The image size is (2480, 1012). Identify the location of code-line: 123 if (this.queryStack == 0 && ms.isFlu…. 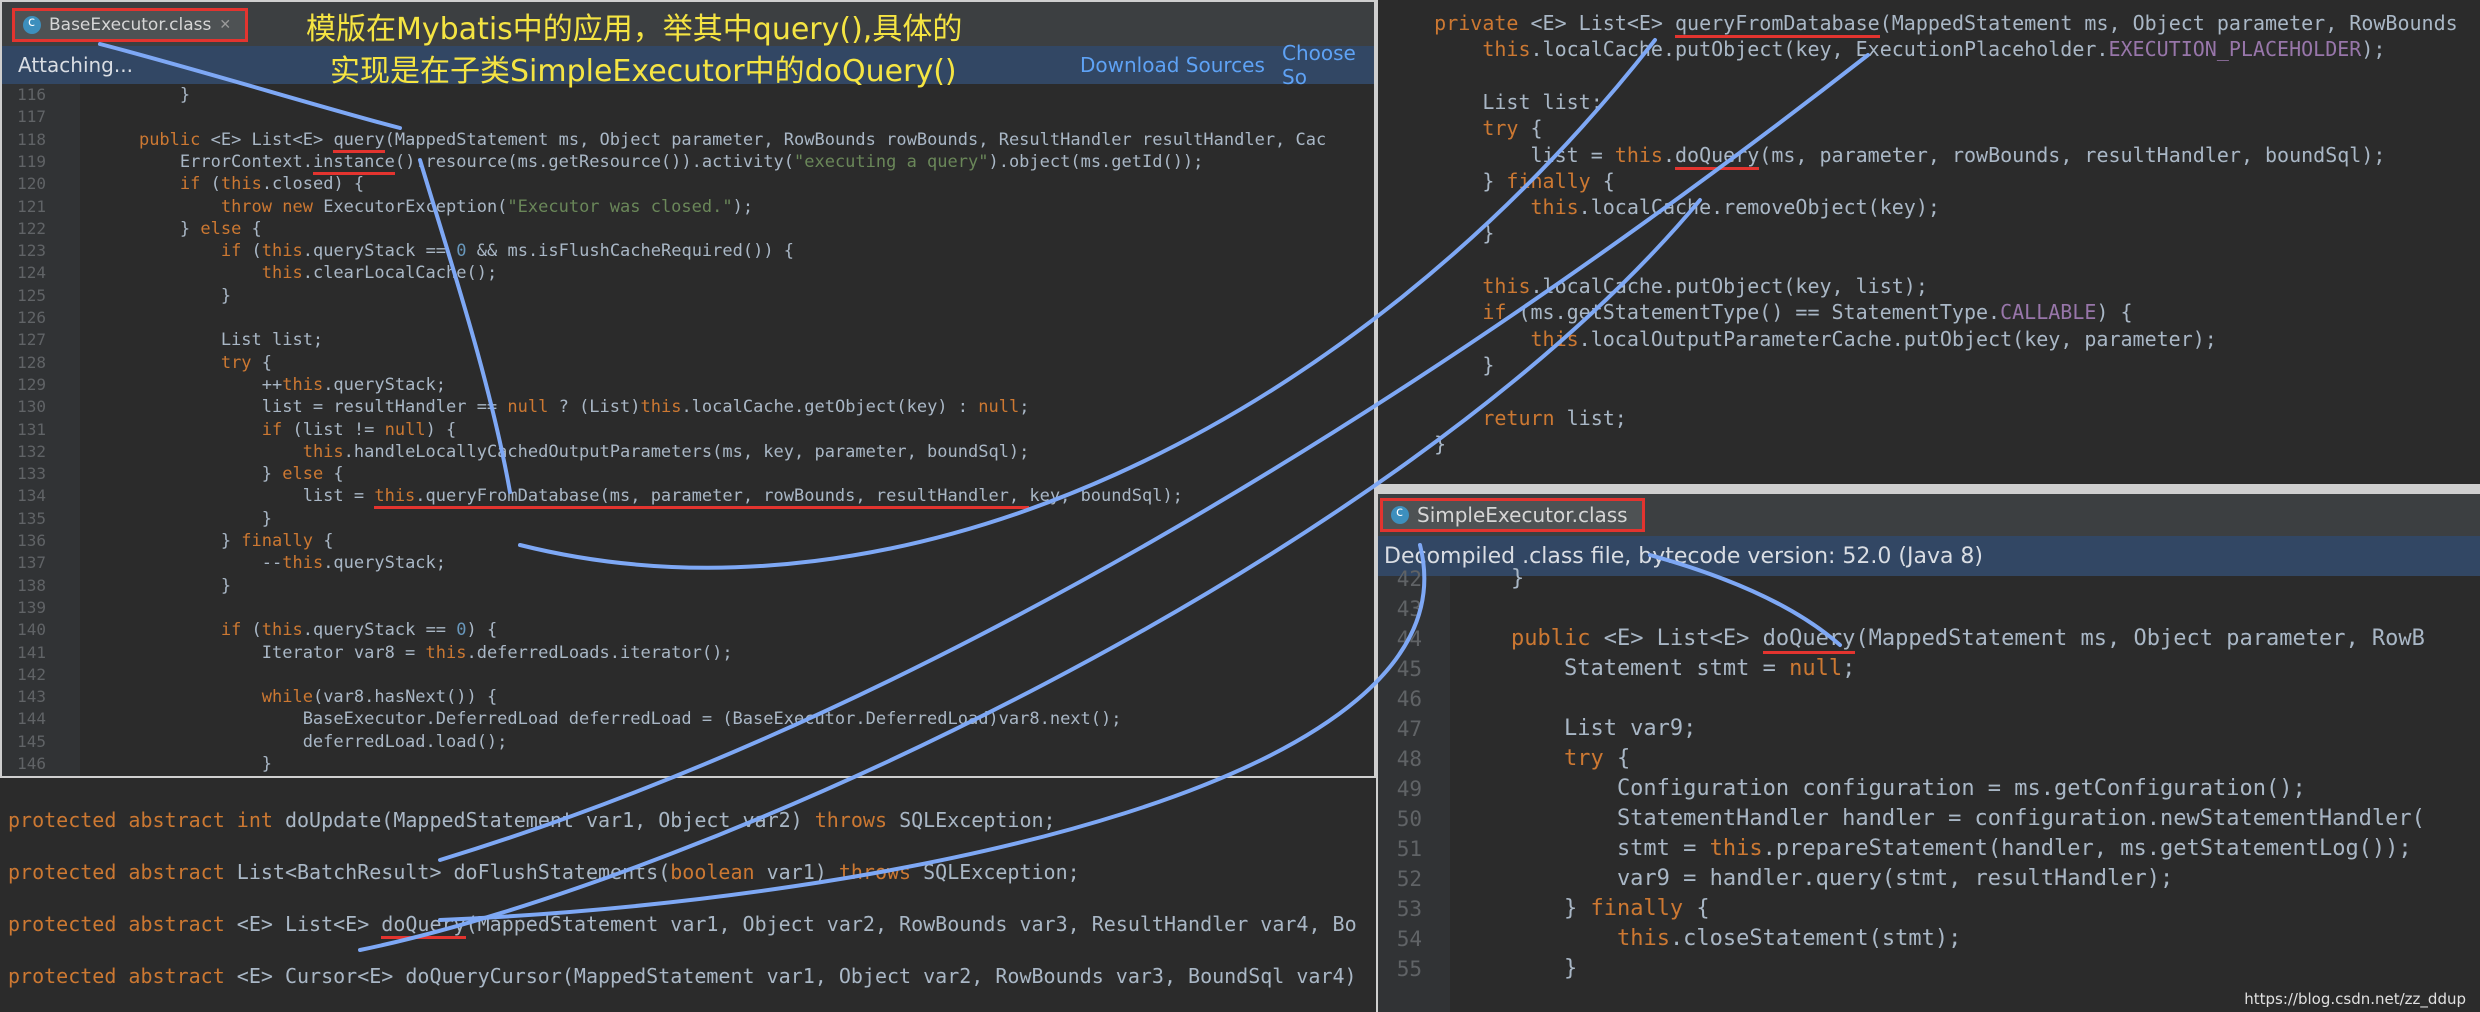
(688, 251).